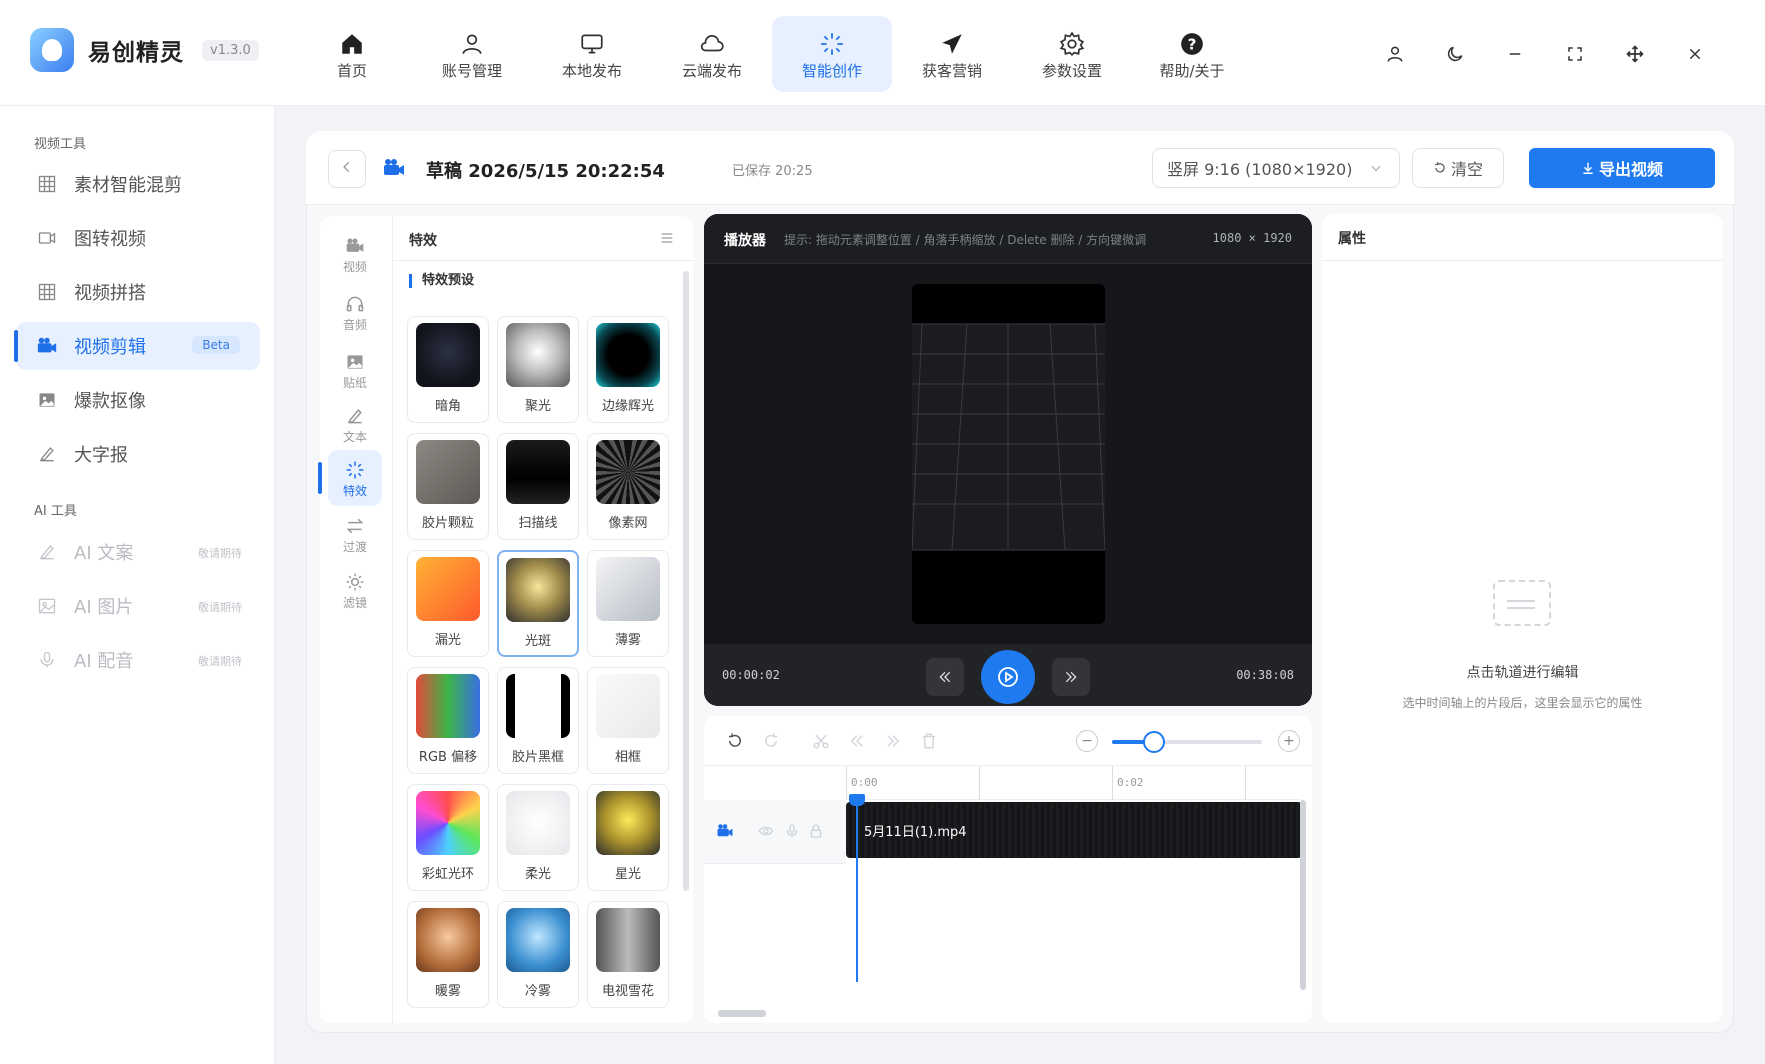 This screenshot has height=1064, width=1765. What do you see at coordinates (472, 44) in the screenshot?
I see `user-icon` at bounding box center [472, 44].